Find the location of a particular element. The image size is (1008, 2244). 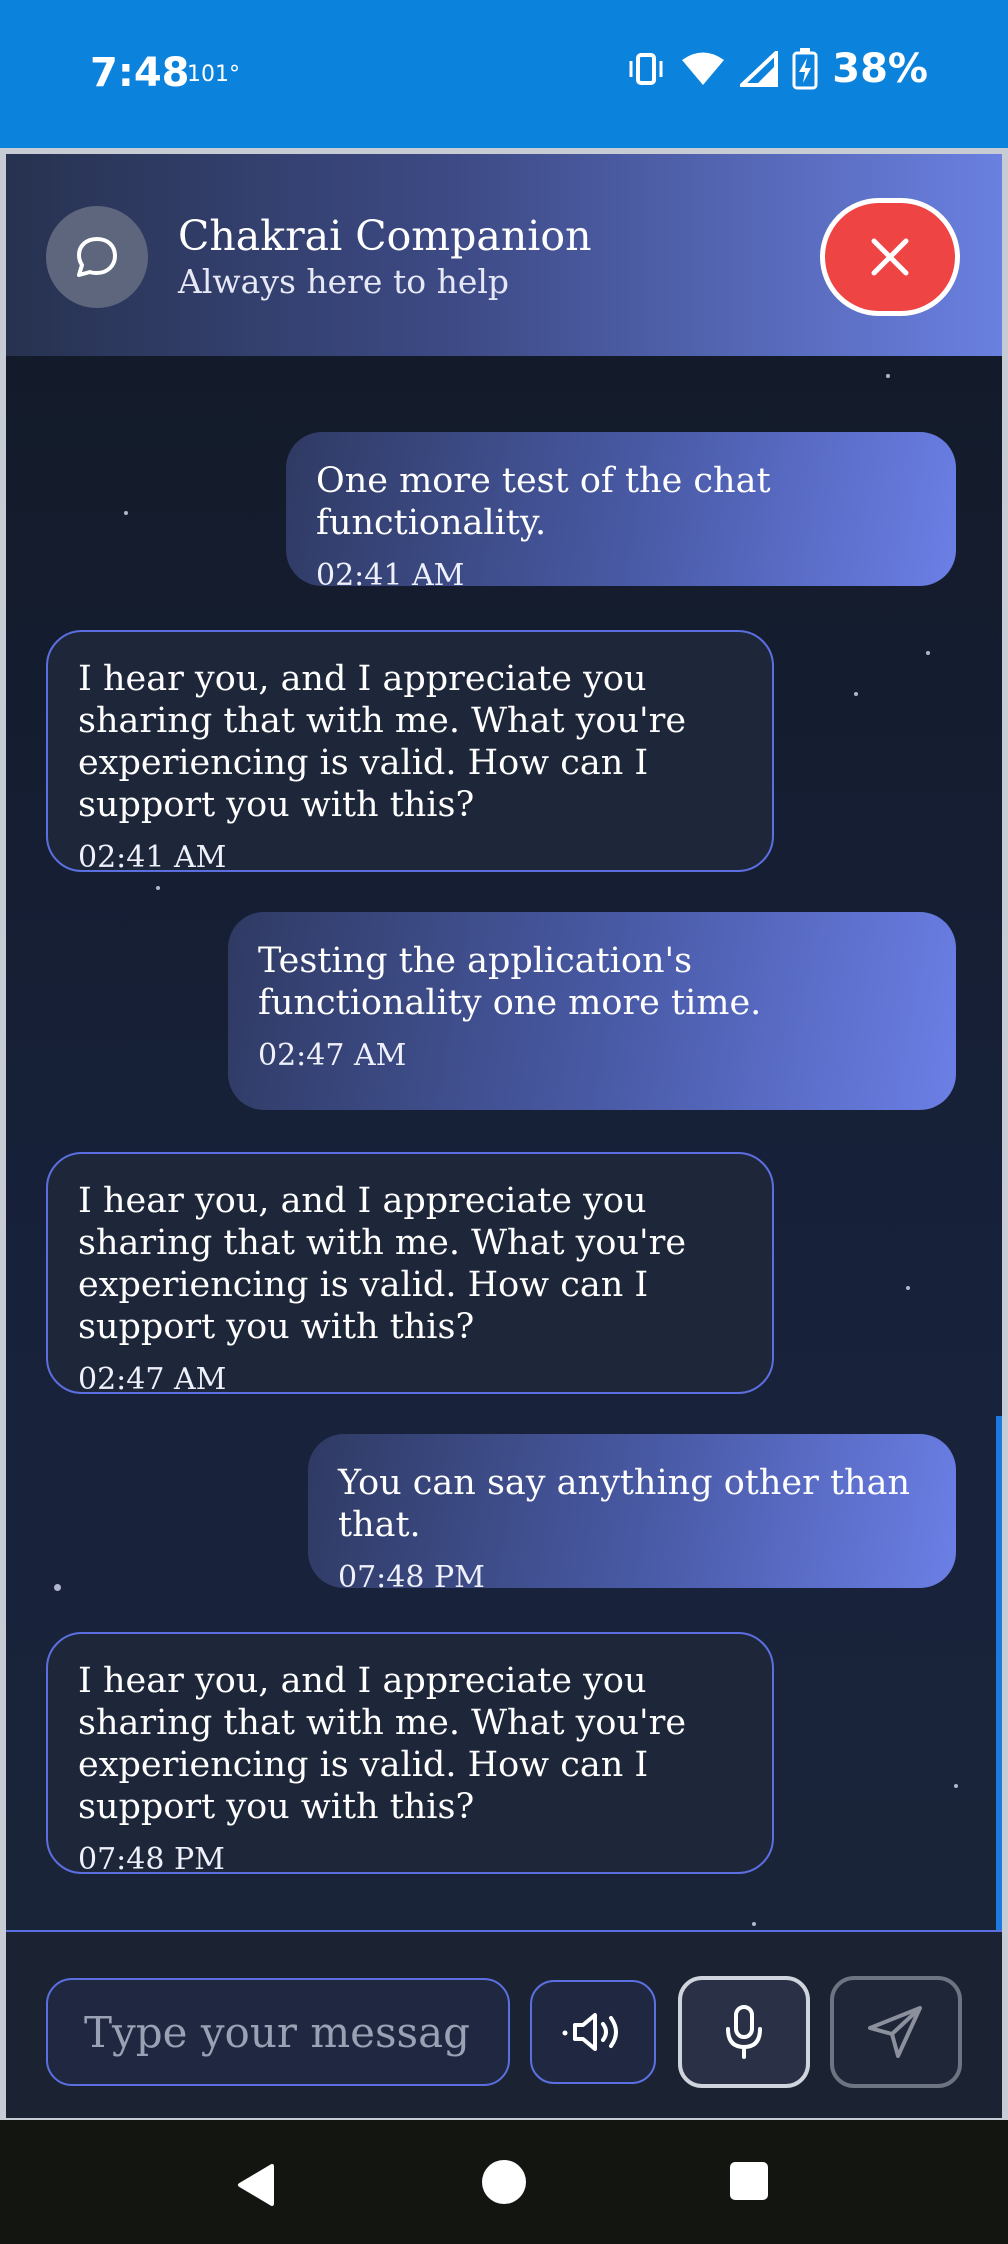

status-bar: 7:48 101° 38% is located at coordinates (504, 74).